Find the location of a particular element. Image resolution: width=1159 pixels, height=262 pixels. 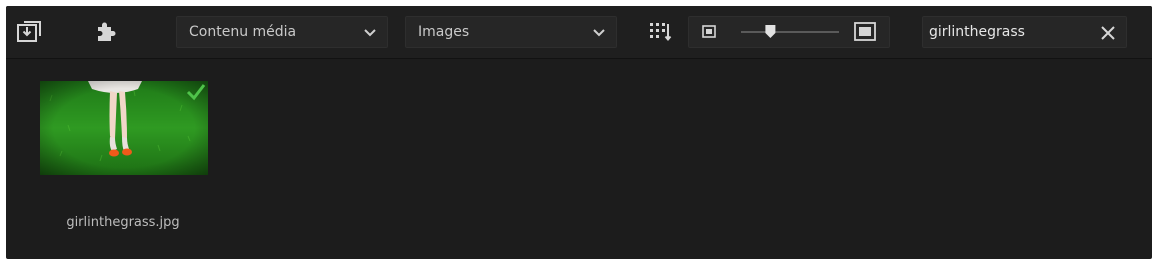

large-thumbnail-icon is located at coordinates (865, 31).